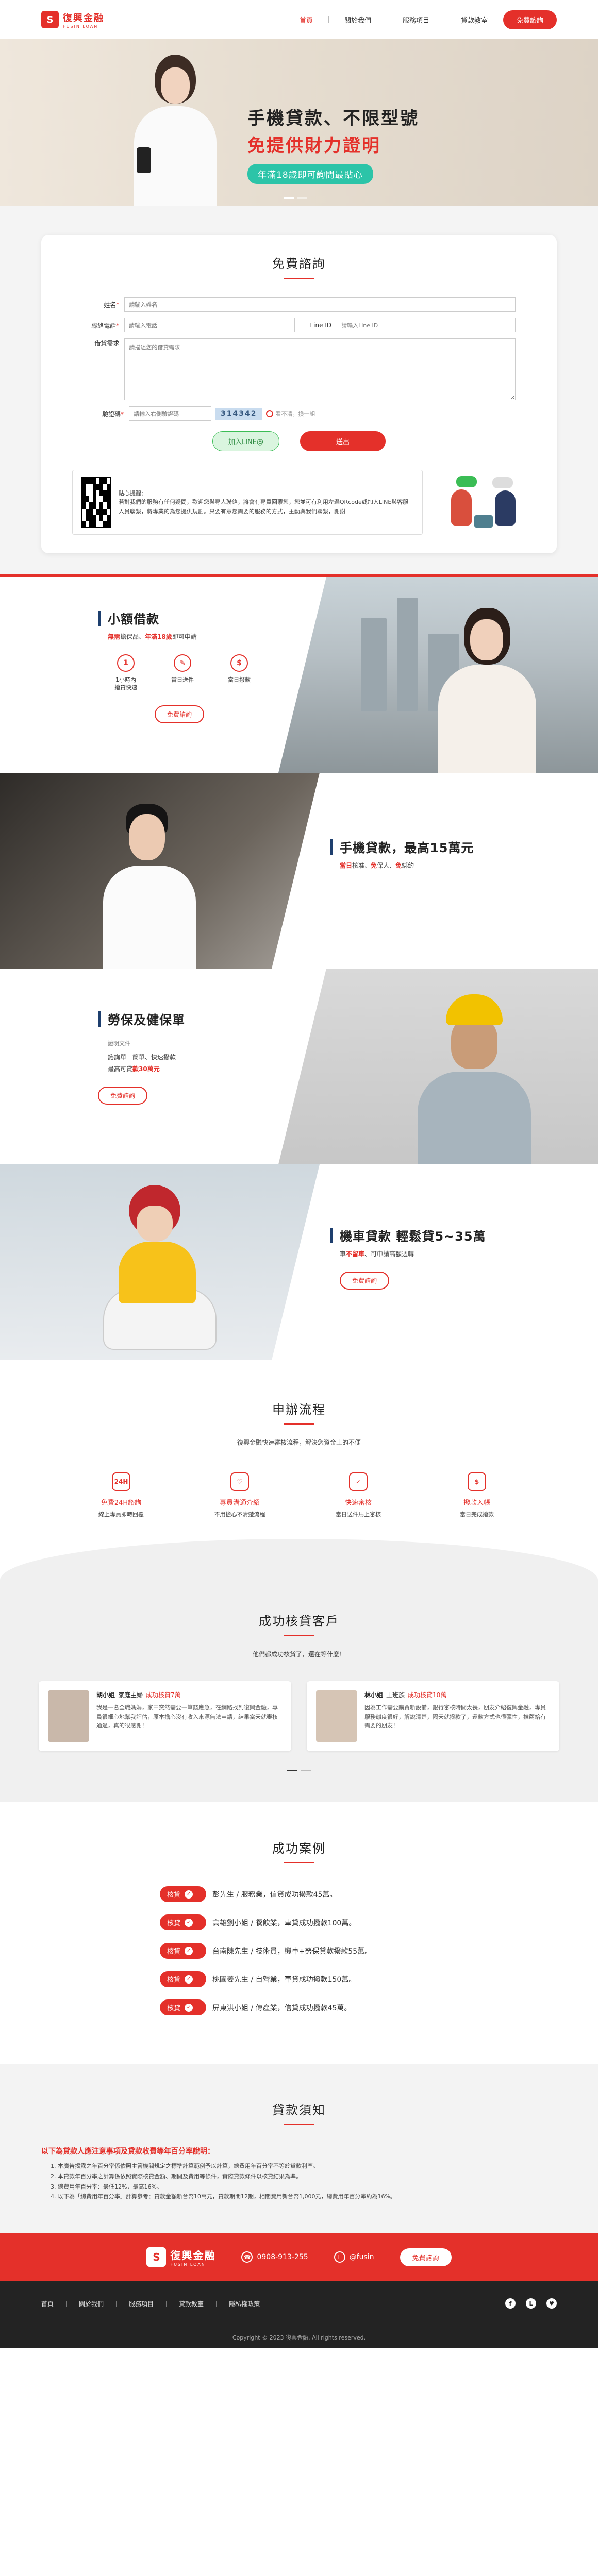 The image size is (598, 2576). Describe the element at coordinates (284, 1923) in the screenshot. I see `success-case-text: 高雄劉小姐 / 餐飲業，車貸成功撥款100萬。` at that location.